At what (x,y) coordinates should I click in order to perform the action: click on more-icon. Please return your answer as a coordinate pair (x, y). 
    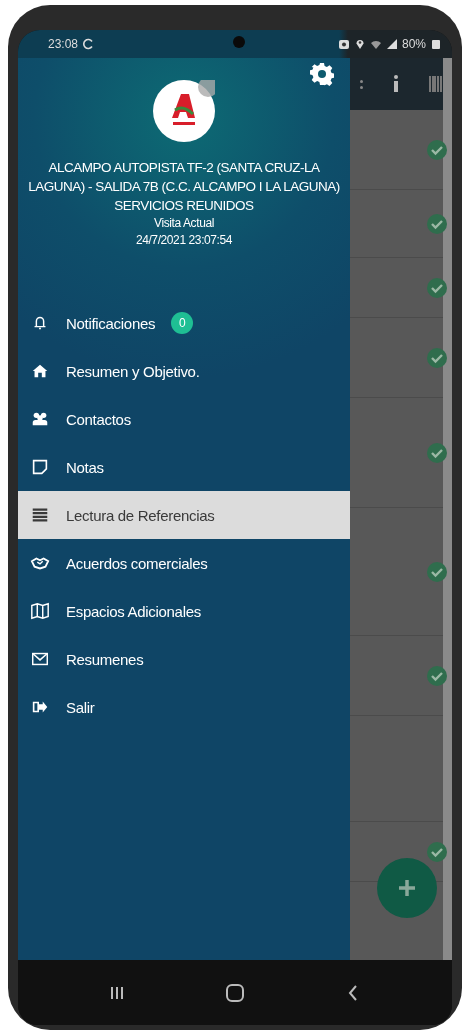
    Looking at the image, I should click on (361, 84).